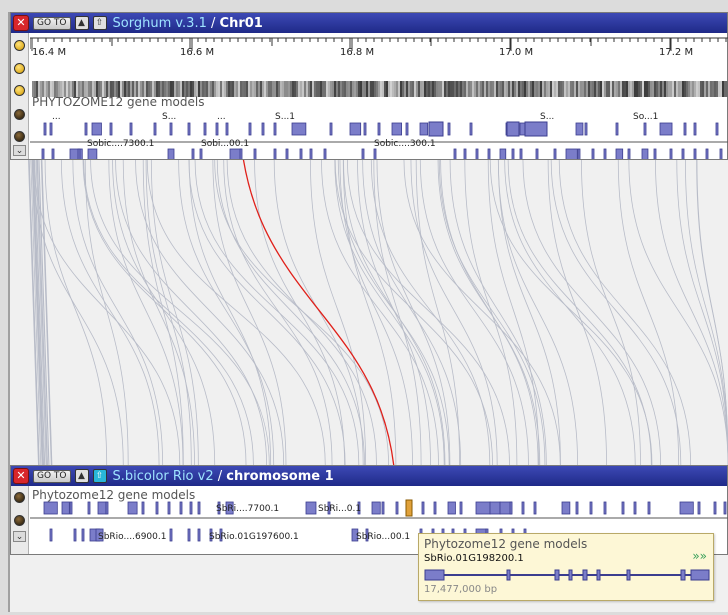  Describe the element at coordinates (506, 544) in the screenshot. I see `tooltip-title: Phytozome12 gene models` at that location.